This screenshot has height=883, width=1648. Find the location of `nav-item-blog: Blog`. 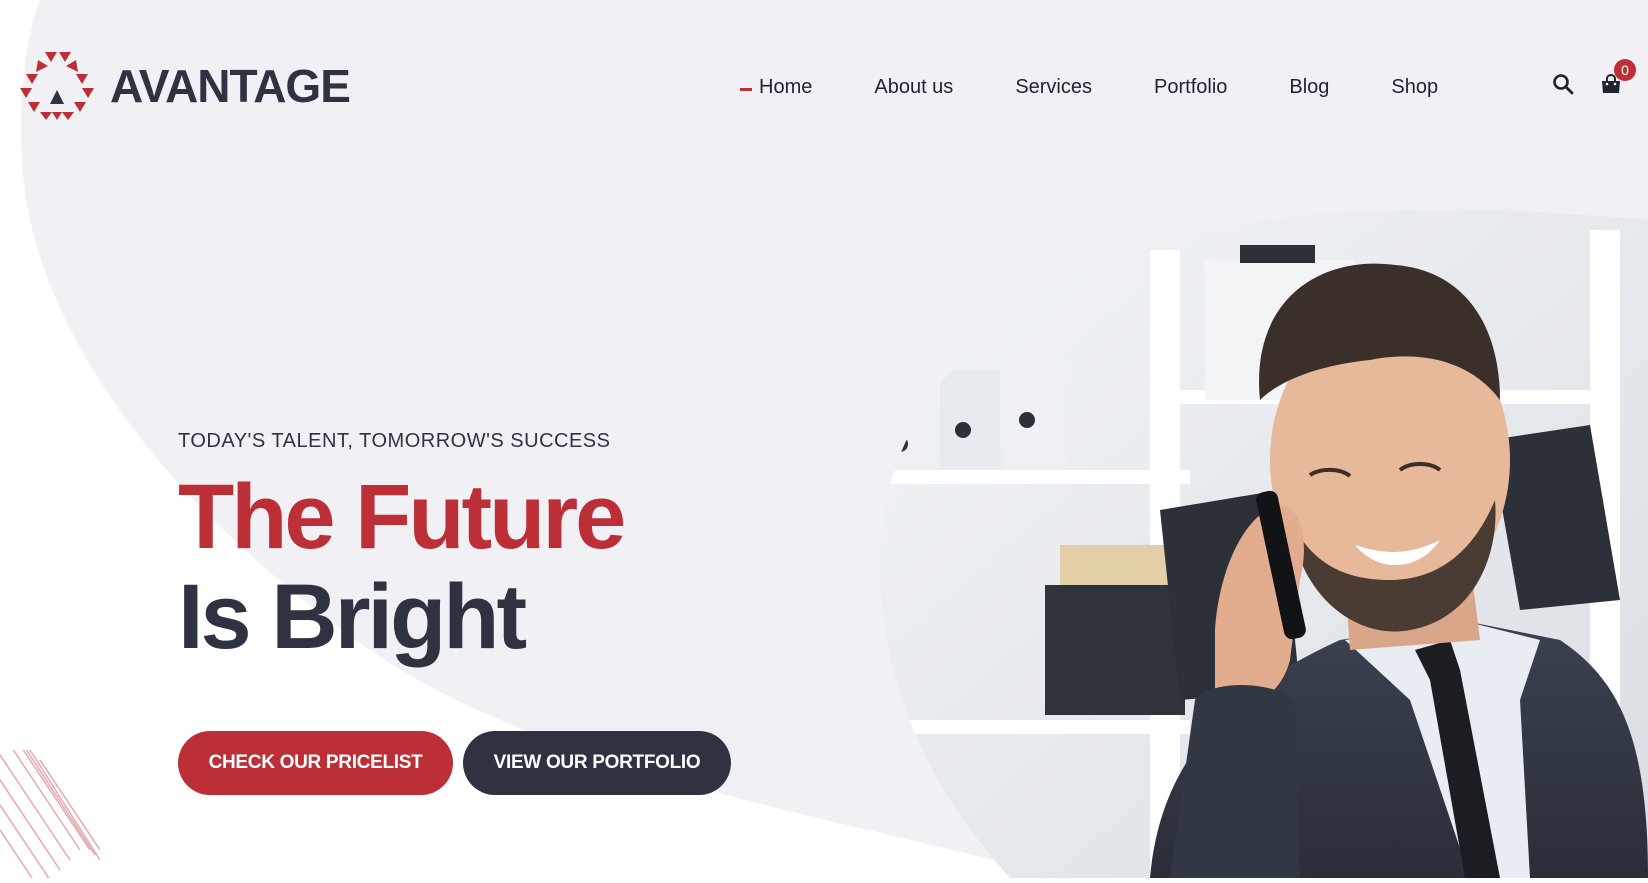

nav-item-blog: Blog is located at coordinates (1309, 87).